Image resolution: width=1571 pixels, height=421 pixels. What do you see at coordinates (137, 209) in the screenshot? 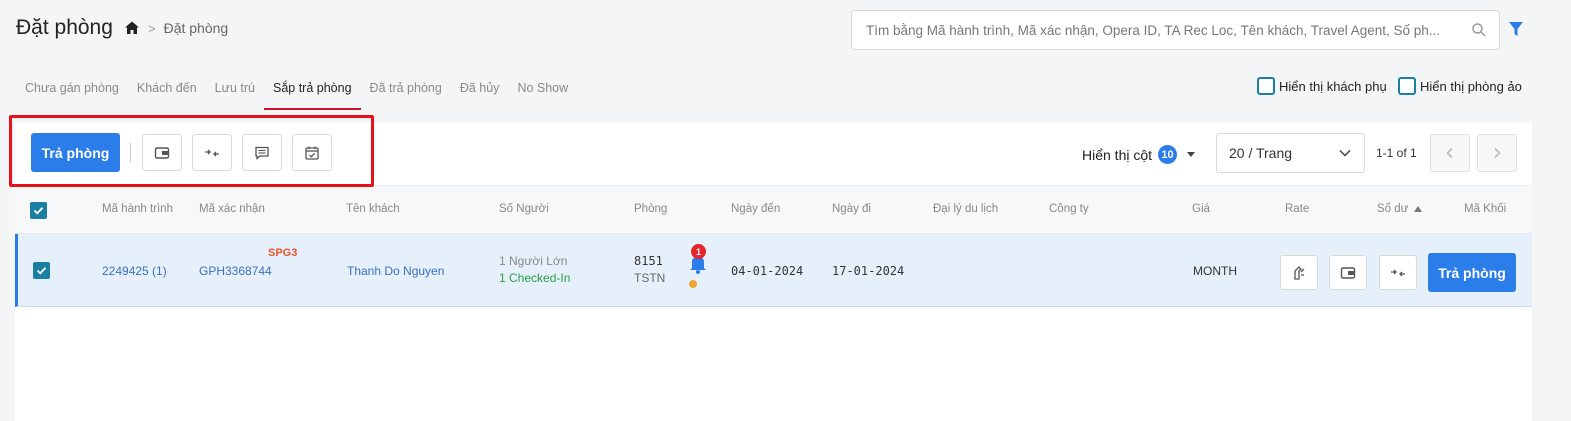
I see `header-itinerary: Mã hành trình` at bounding box center [137, 209].